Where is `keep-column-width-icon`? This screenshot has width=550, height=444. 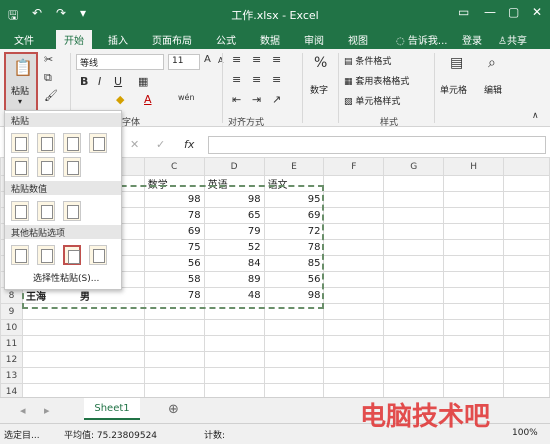 keep-column-width-icon is located at coordinates (46, 167).